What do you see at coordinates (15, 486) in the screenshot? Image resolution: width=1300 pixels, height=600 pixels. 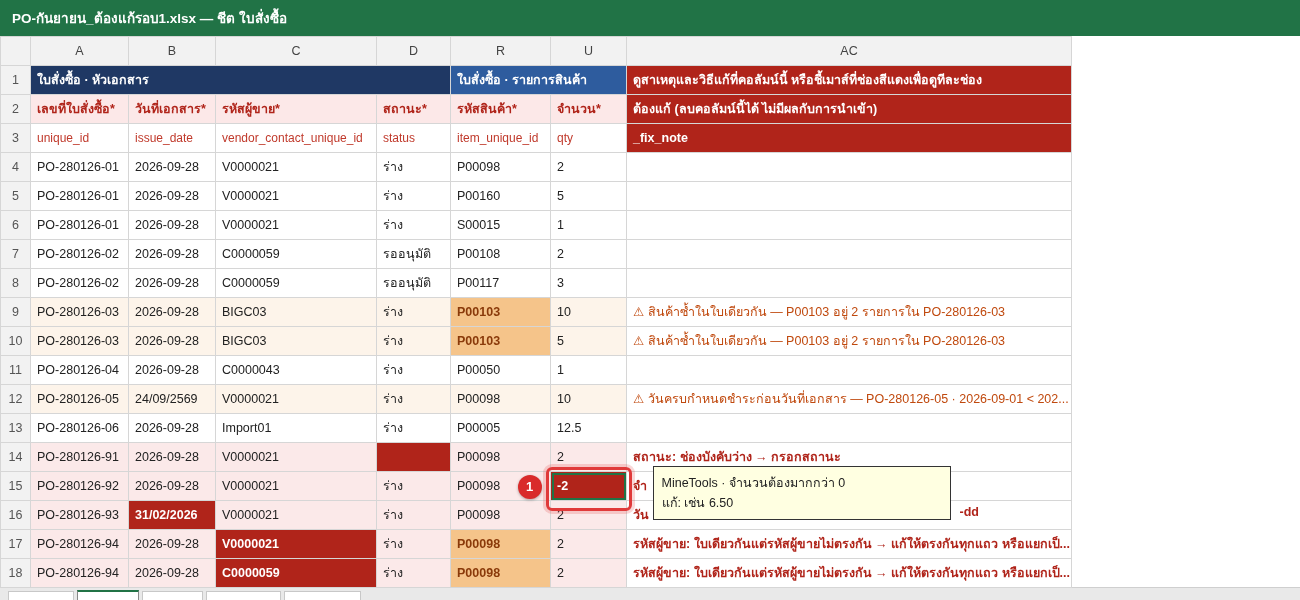 I see `row-header: 15` at bounding box center [15, 486].